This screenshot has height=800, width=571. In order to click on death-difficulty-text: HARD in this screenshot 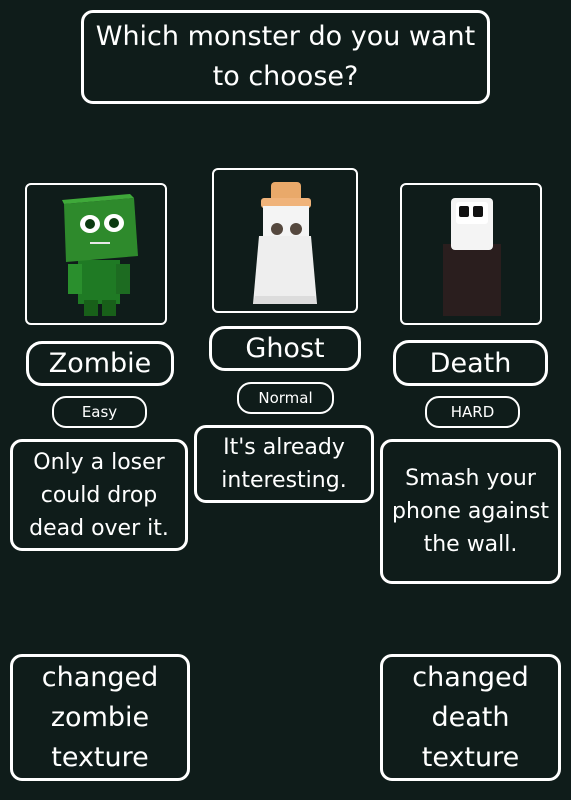, I will do `click(472, 412)`.